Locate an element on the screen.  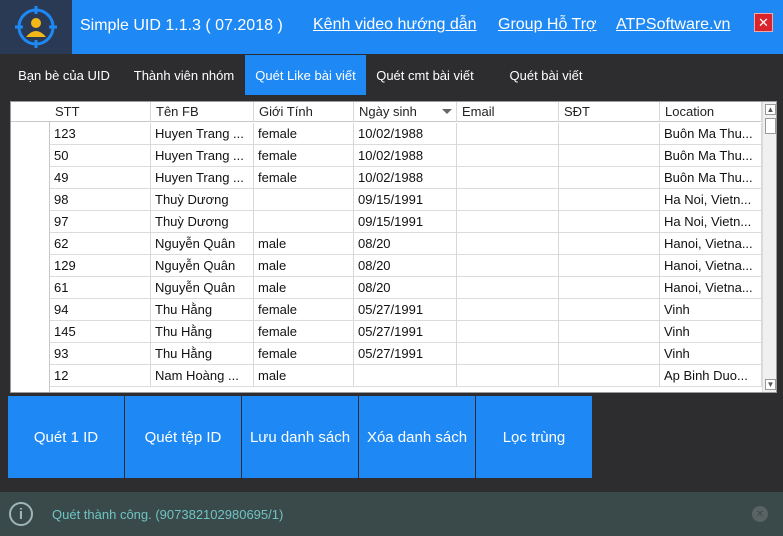
col-header-phone: SĐT is located at coordinates (609, 112).